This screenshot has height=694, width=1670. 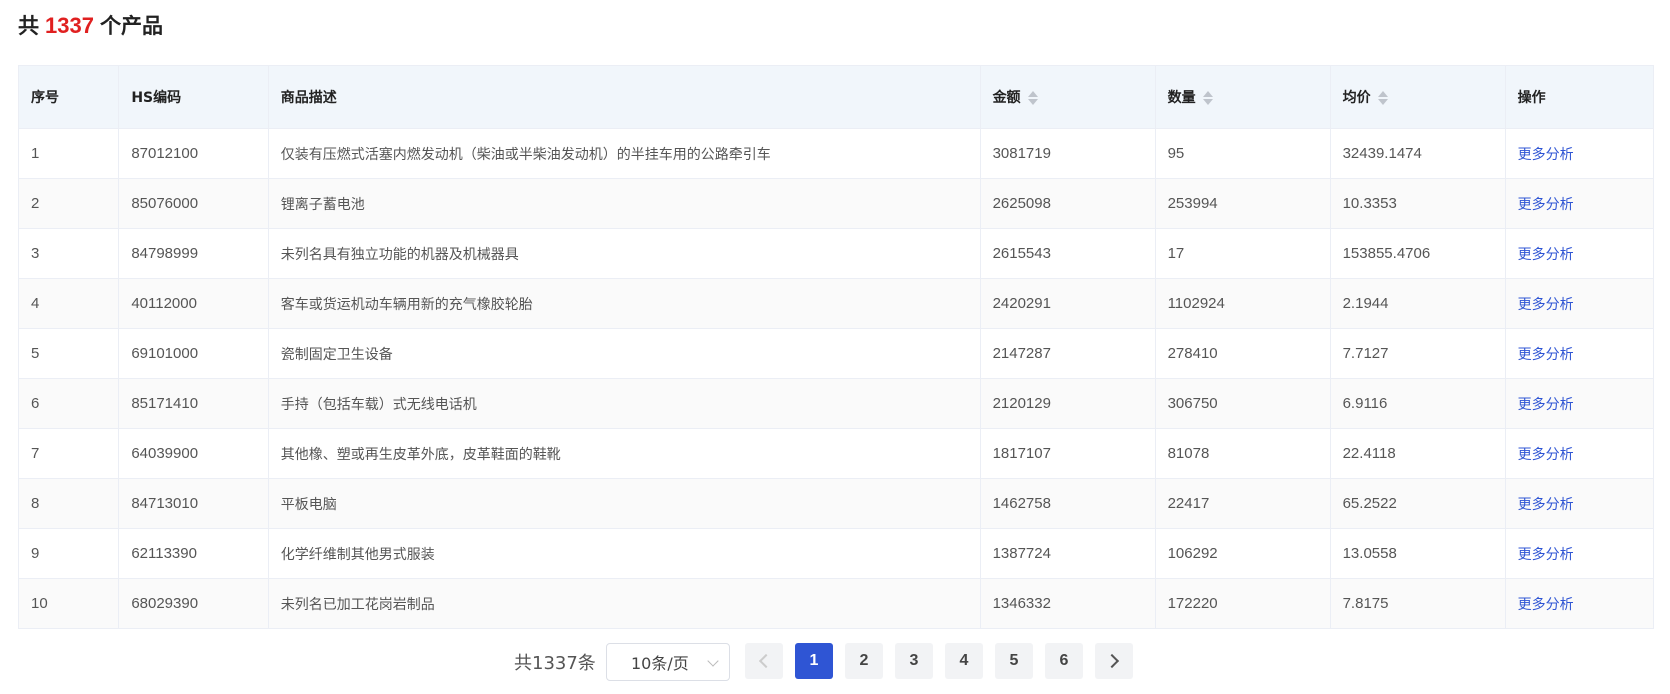 I want to click on col-header-avg-price: 均价, so click(x=1417, y=97).